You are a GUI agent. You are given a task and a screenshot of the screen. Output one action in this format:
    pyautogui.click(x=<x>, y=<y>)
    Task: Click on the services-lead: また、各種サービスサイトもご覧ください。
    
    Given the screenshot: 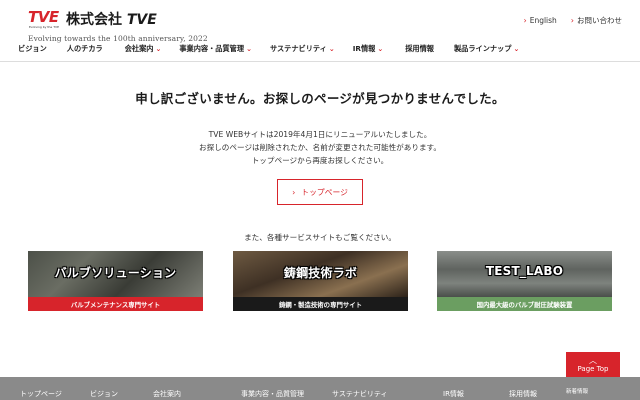 What is the action you would take?
    pyautogui.click(x=320, y=237)
    